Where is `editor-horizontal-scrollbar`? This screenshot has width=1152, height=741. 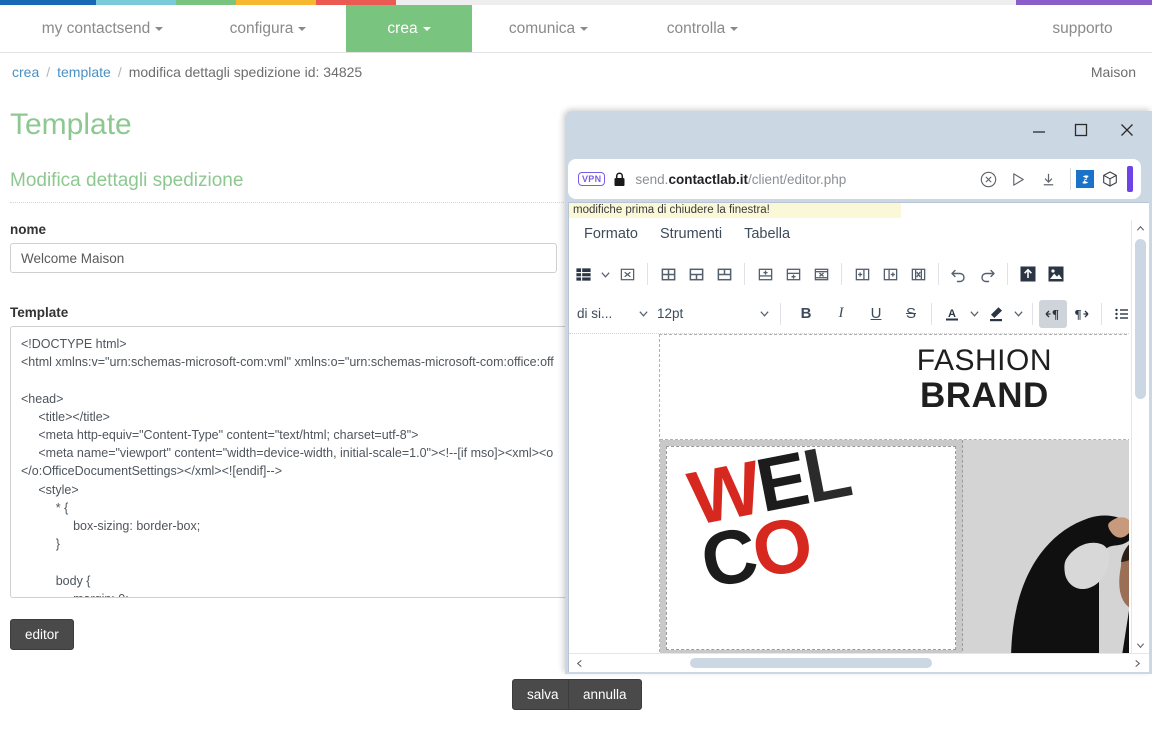
editor-horizontal-scrollbar is located at coordinates (859, 662).